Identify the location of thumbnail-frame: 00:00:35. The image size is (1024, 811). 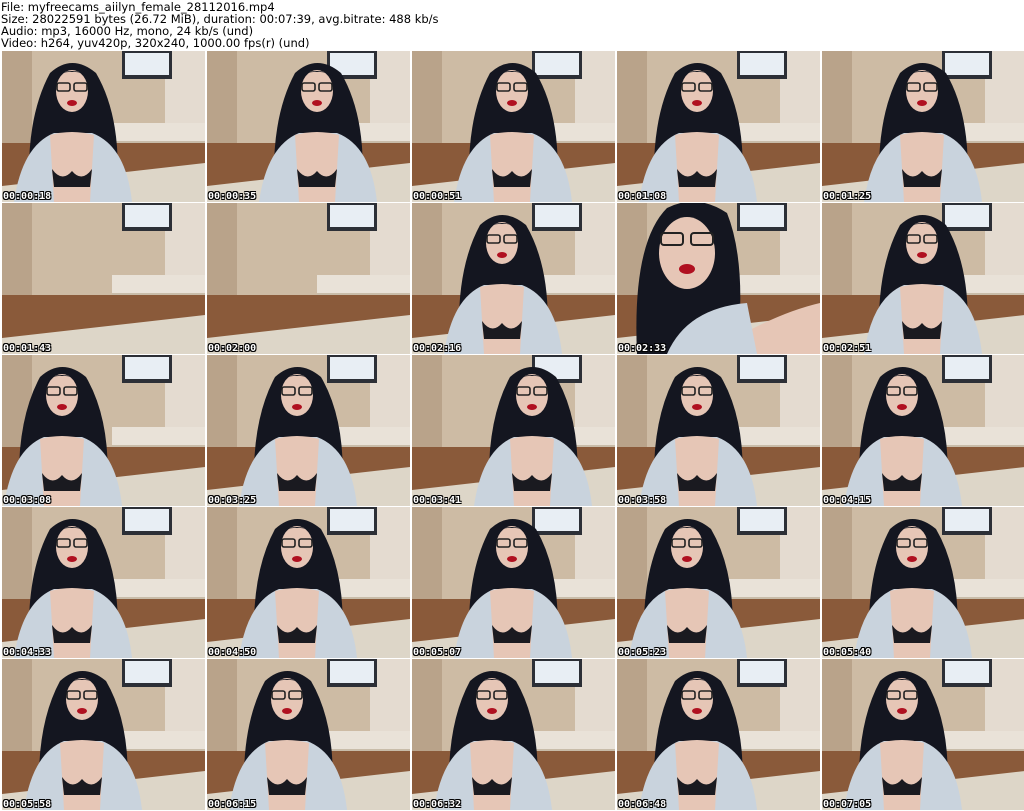
(308, 126).